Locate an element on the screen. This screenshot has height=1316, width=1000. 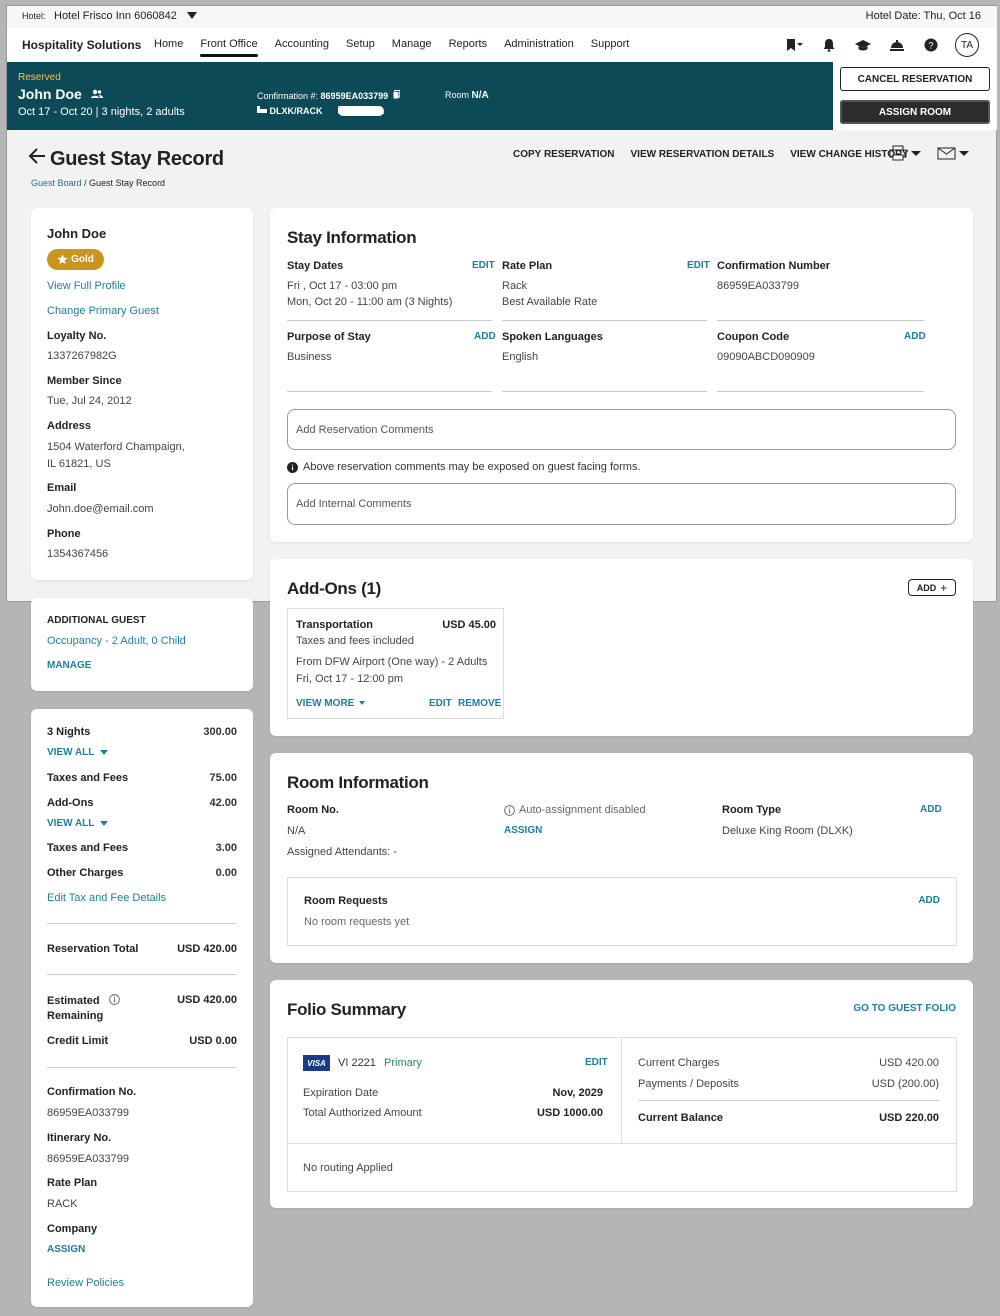
view-reservation-details-link: VIEW RESERVATION DETAILS is located at coordinates (703, 154).